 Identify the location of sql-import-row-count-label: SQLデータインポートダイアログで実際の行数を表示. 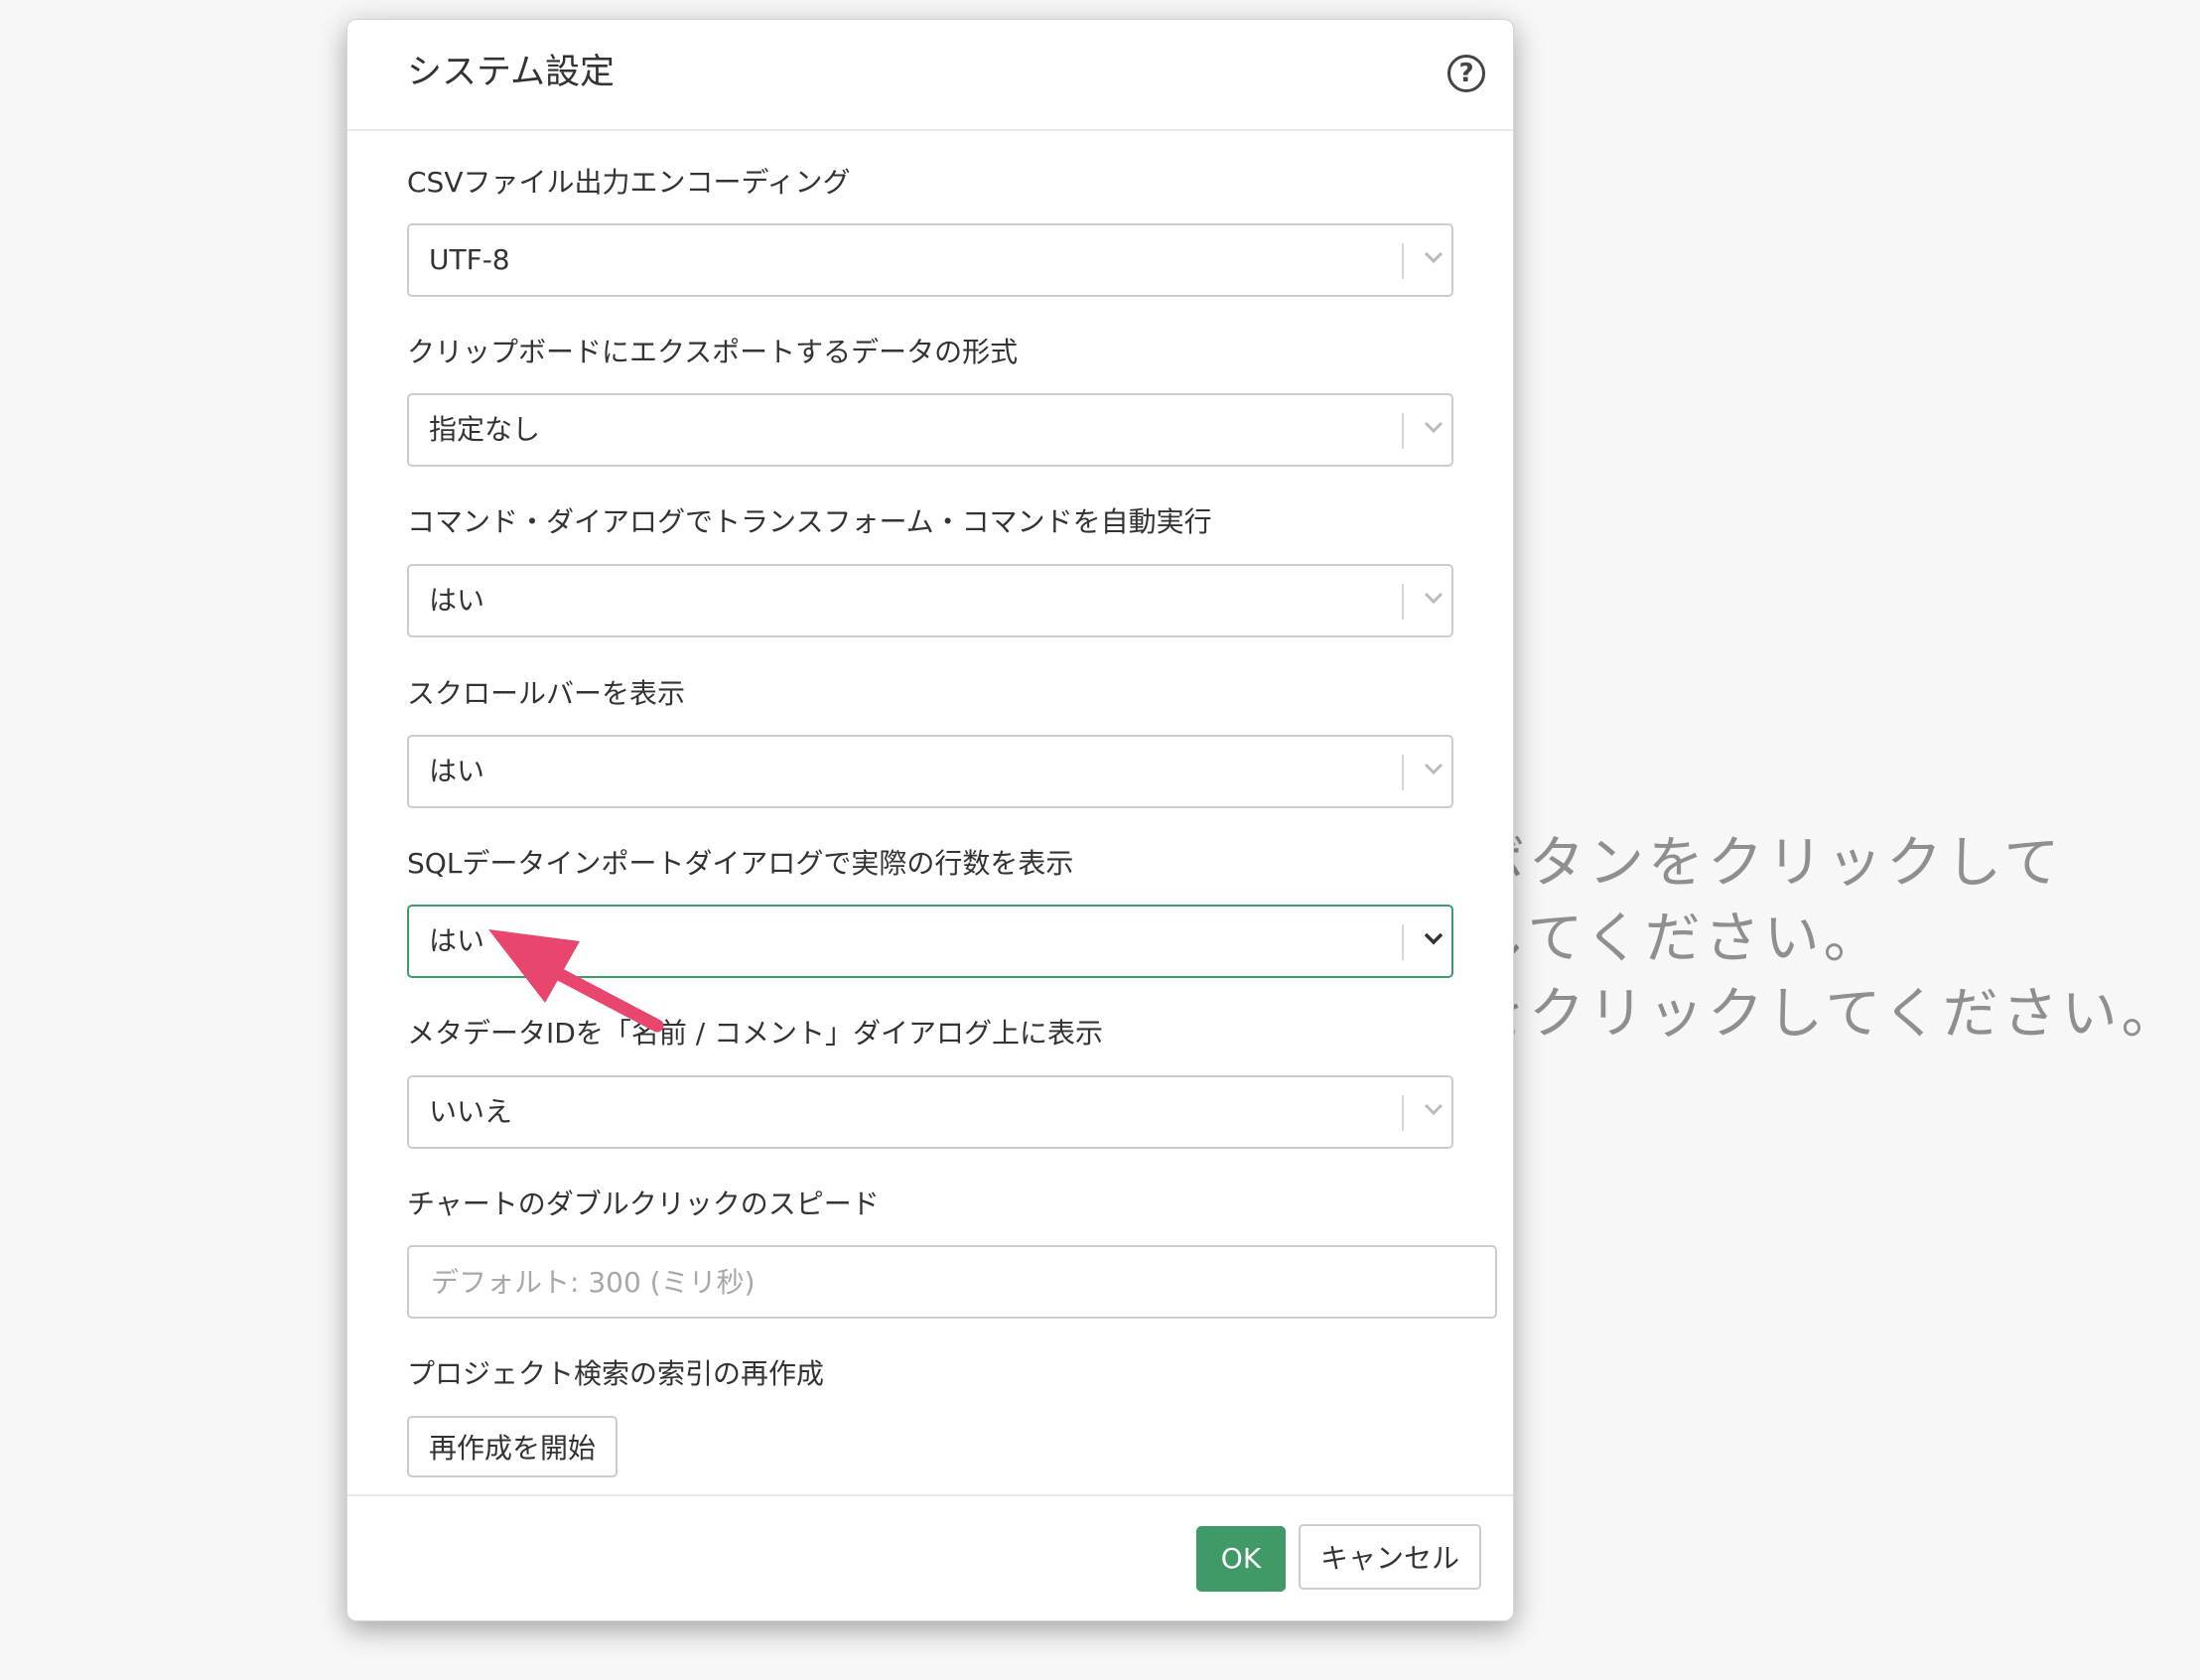
(740, 863).